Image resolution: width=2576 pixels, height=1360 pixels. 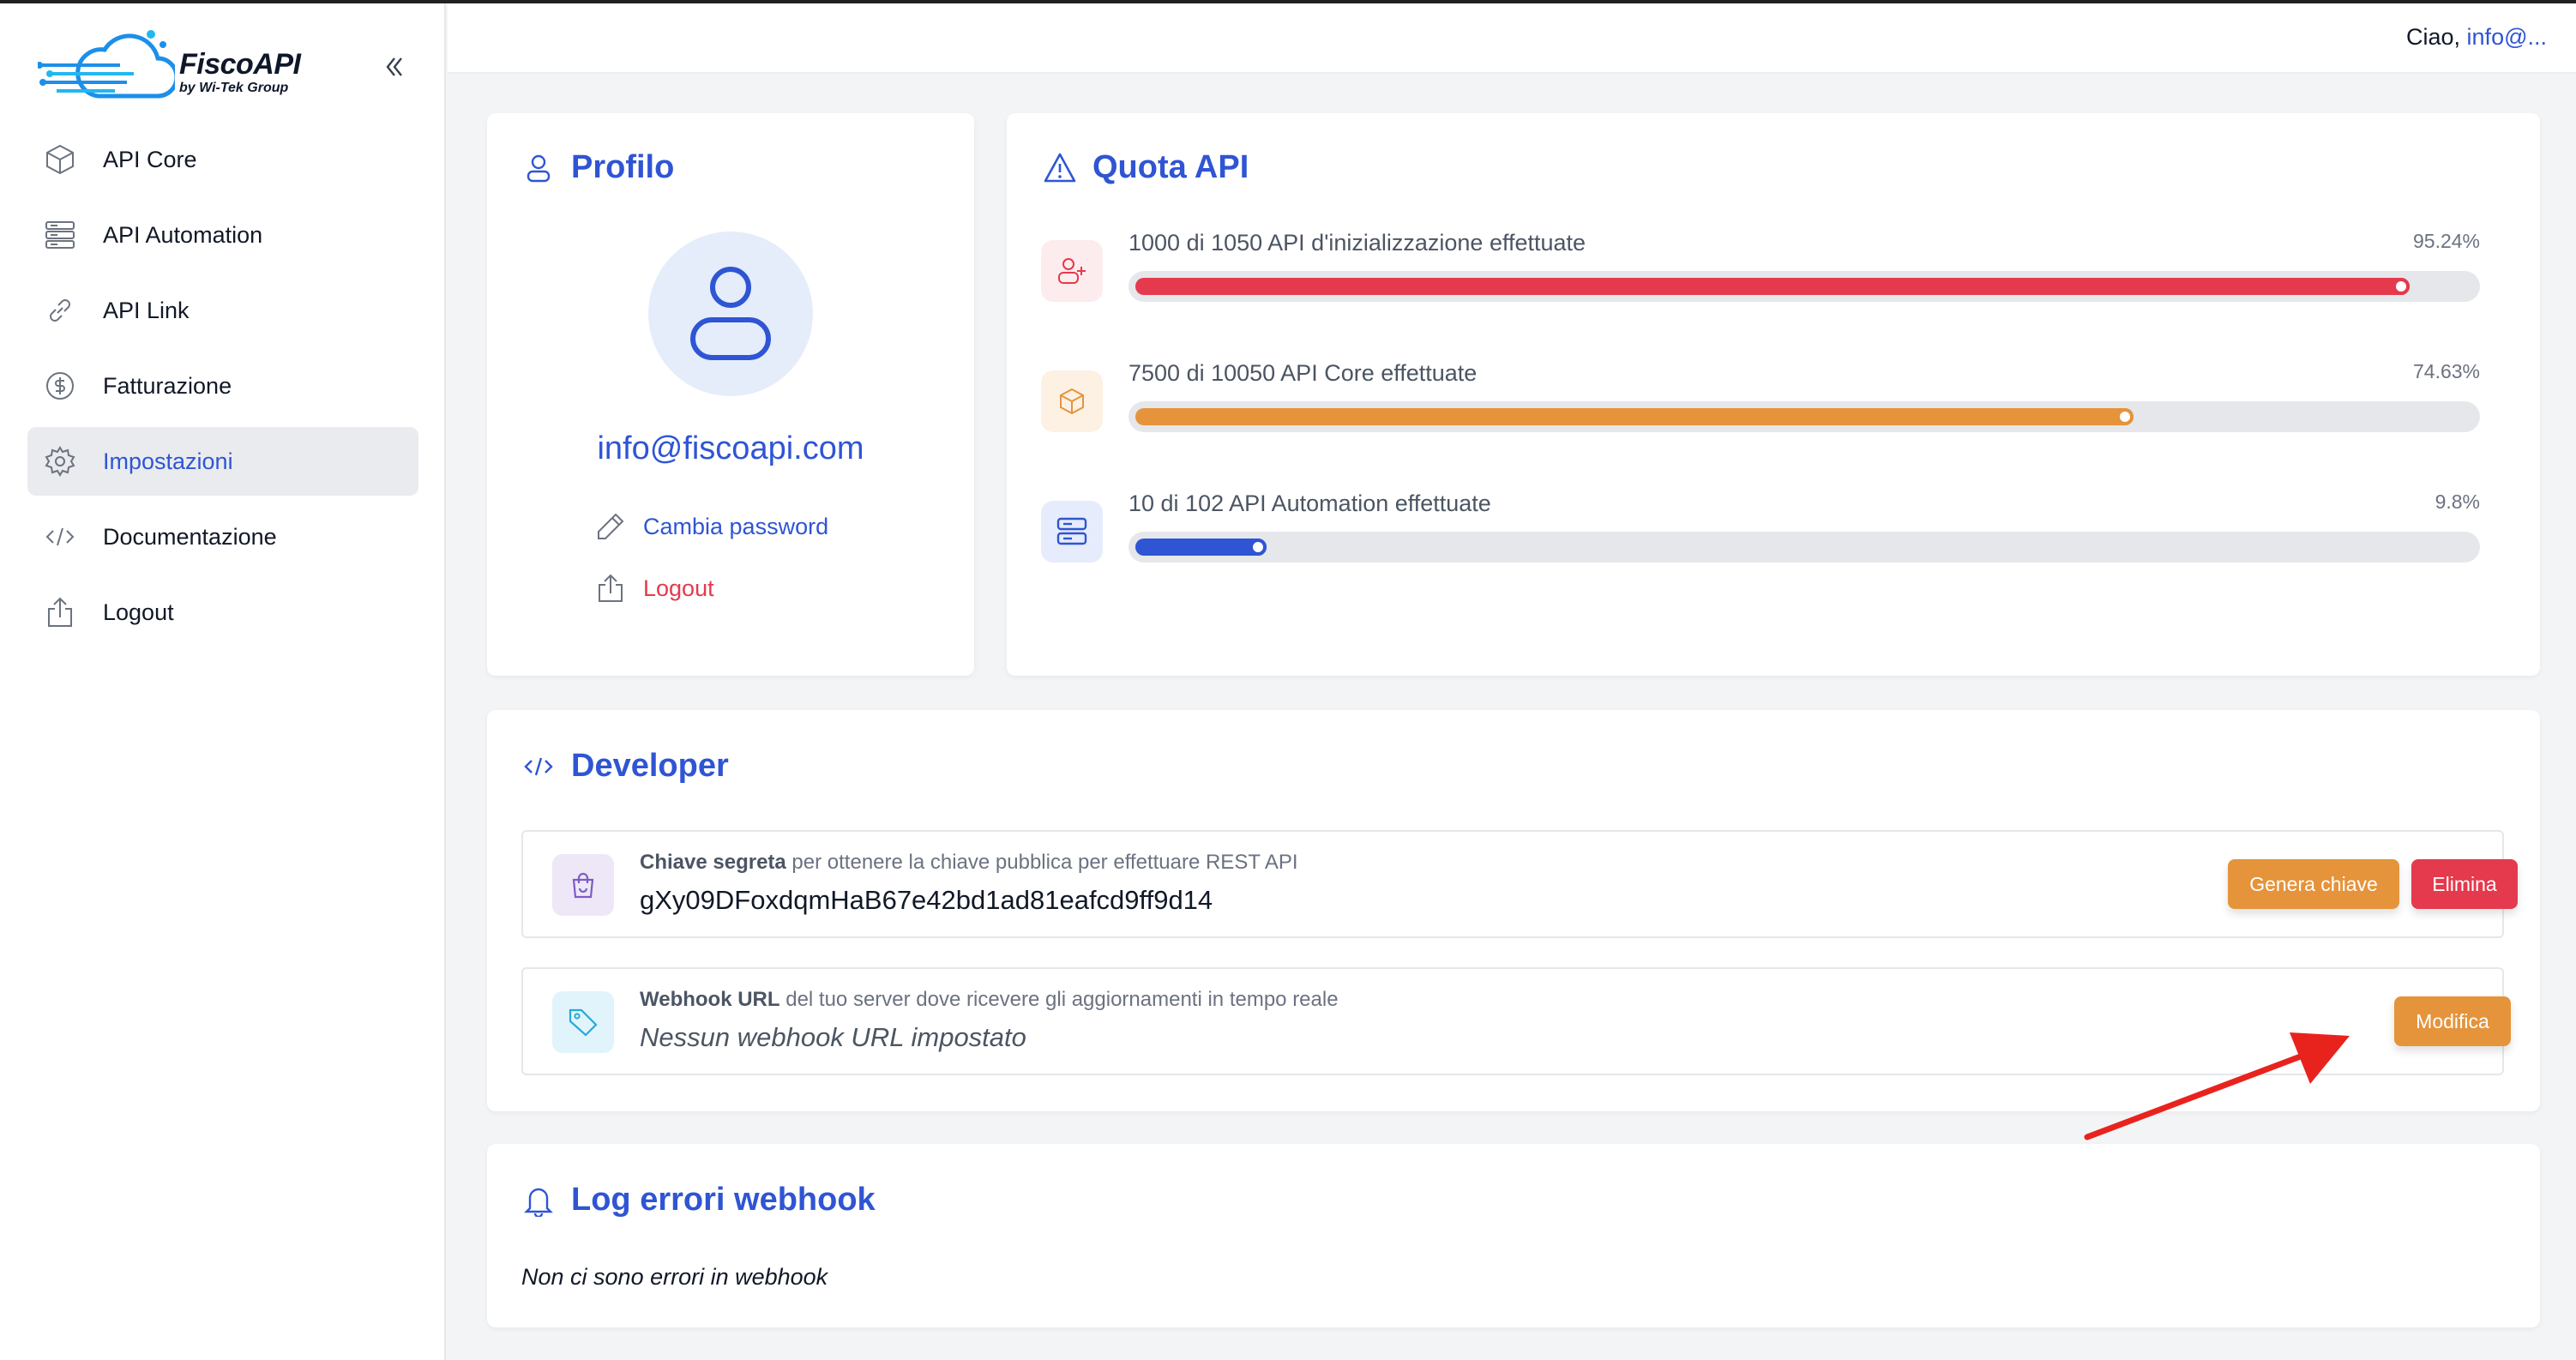 What do you see at coordinates (222, 310) in the screenshot?
I see `sidebar-item-api-link: API Link` at bounding box center [222, 310].